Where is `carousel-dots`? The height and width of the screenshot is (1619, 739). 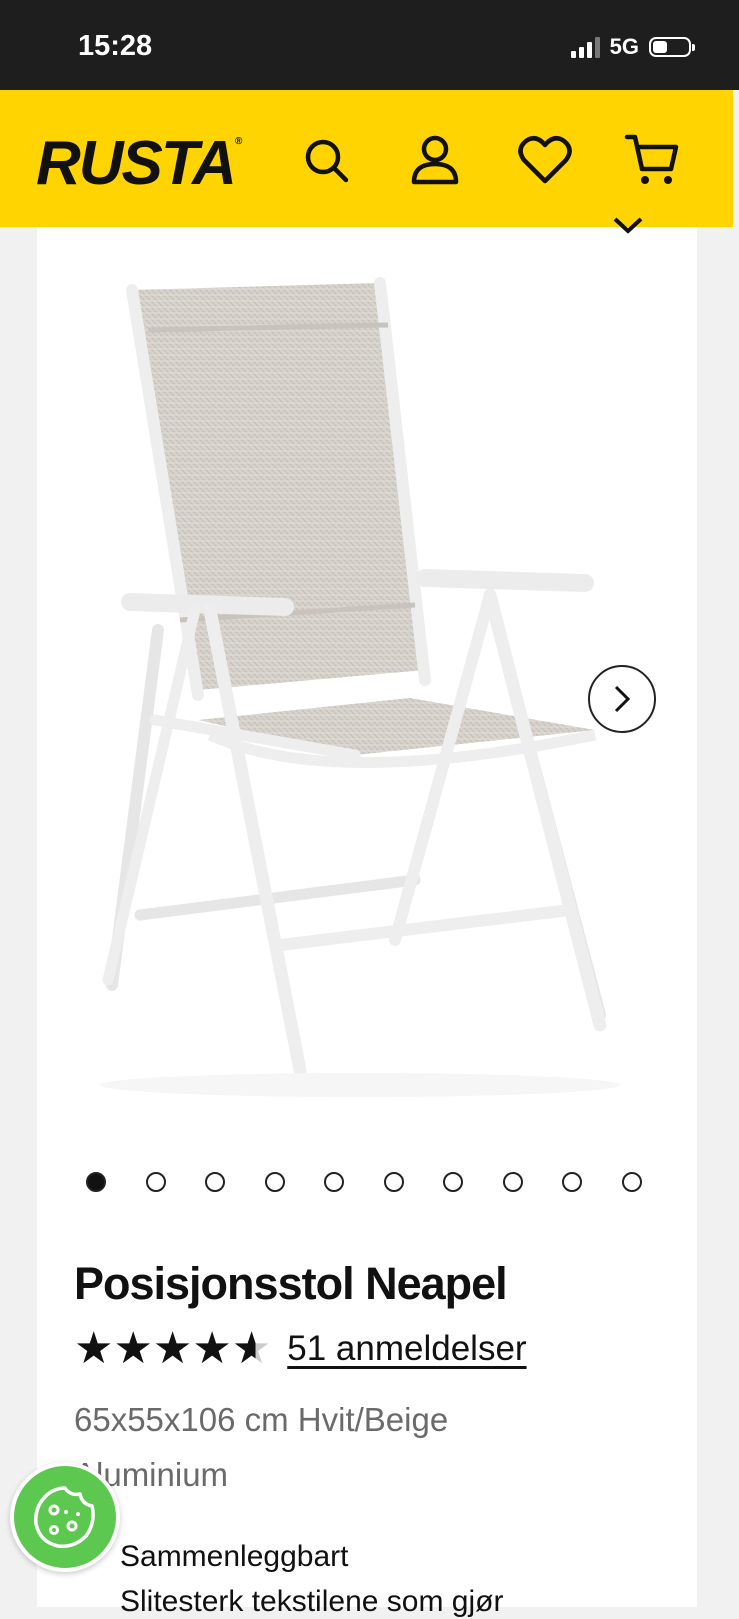
carousel-dots is located at coordinates (383, 1182).